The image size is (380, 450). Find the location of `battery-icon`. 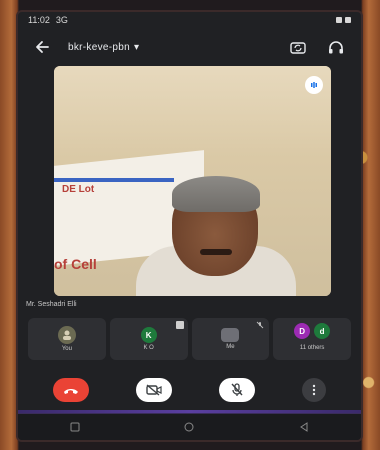

battery-icon is located at coordinates (348, 20).